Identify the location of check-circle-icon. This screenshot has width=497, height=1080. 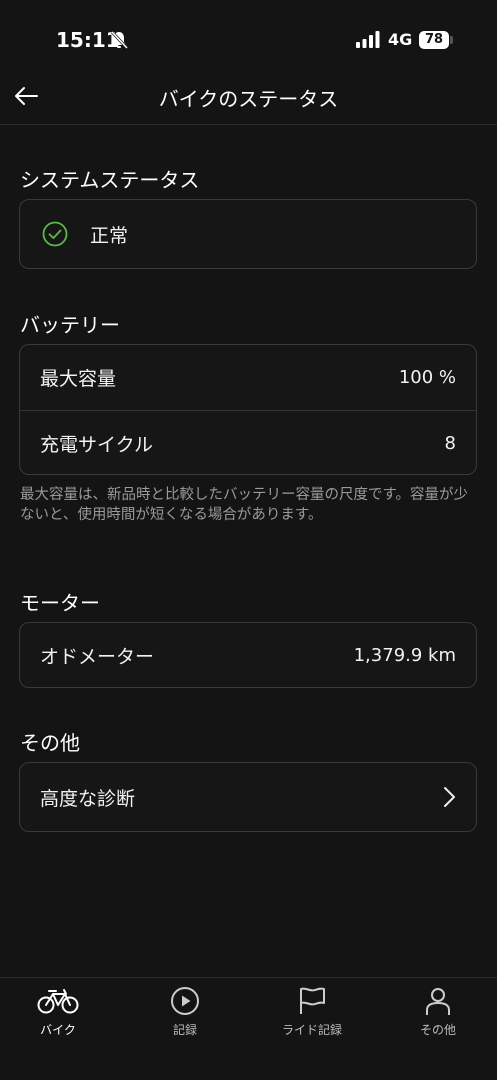
(55, 234).